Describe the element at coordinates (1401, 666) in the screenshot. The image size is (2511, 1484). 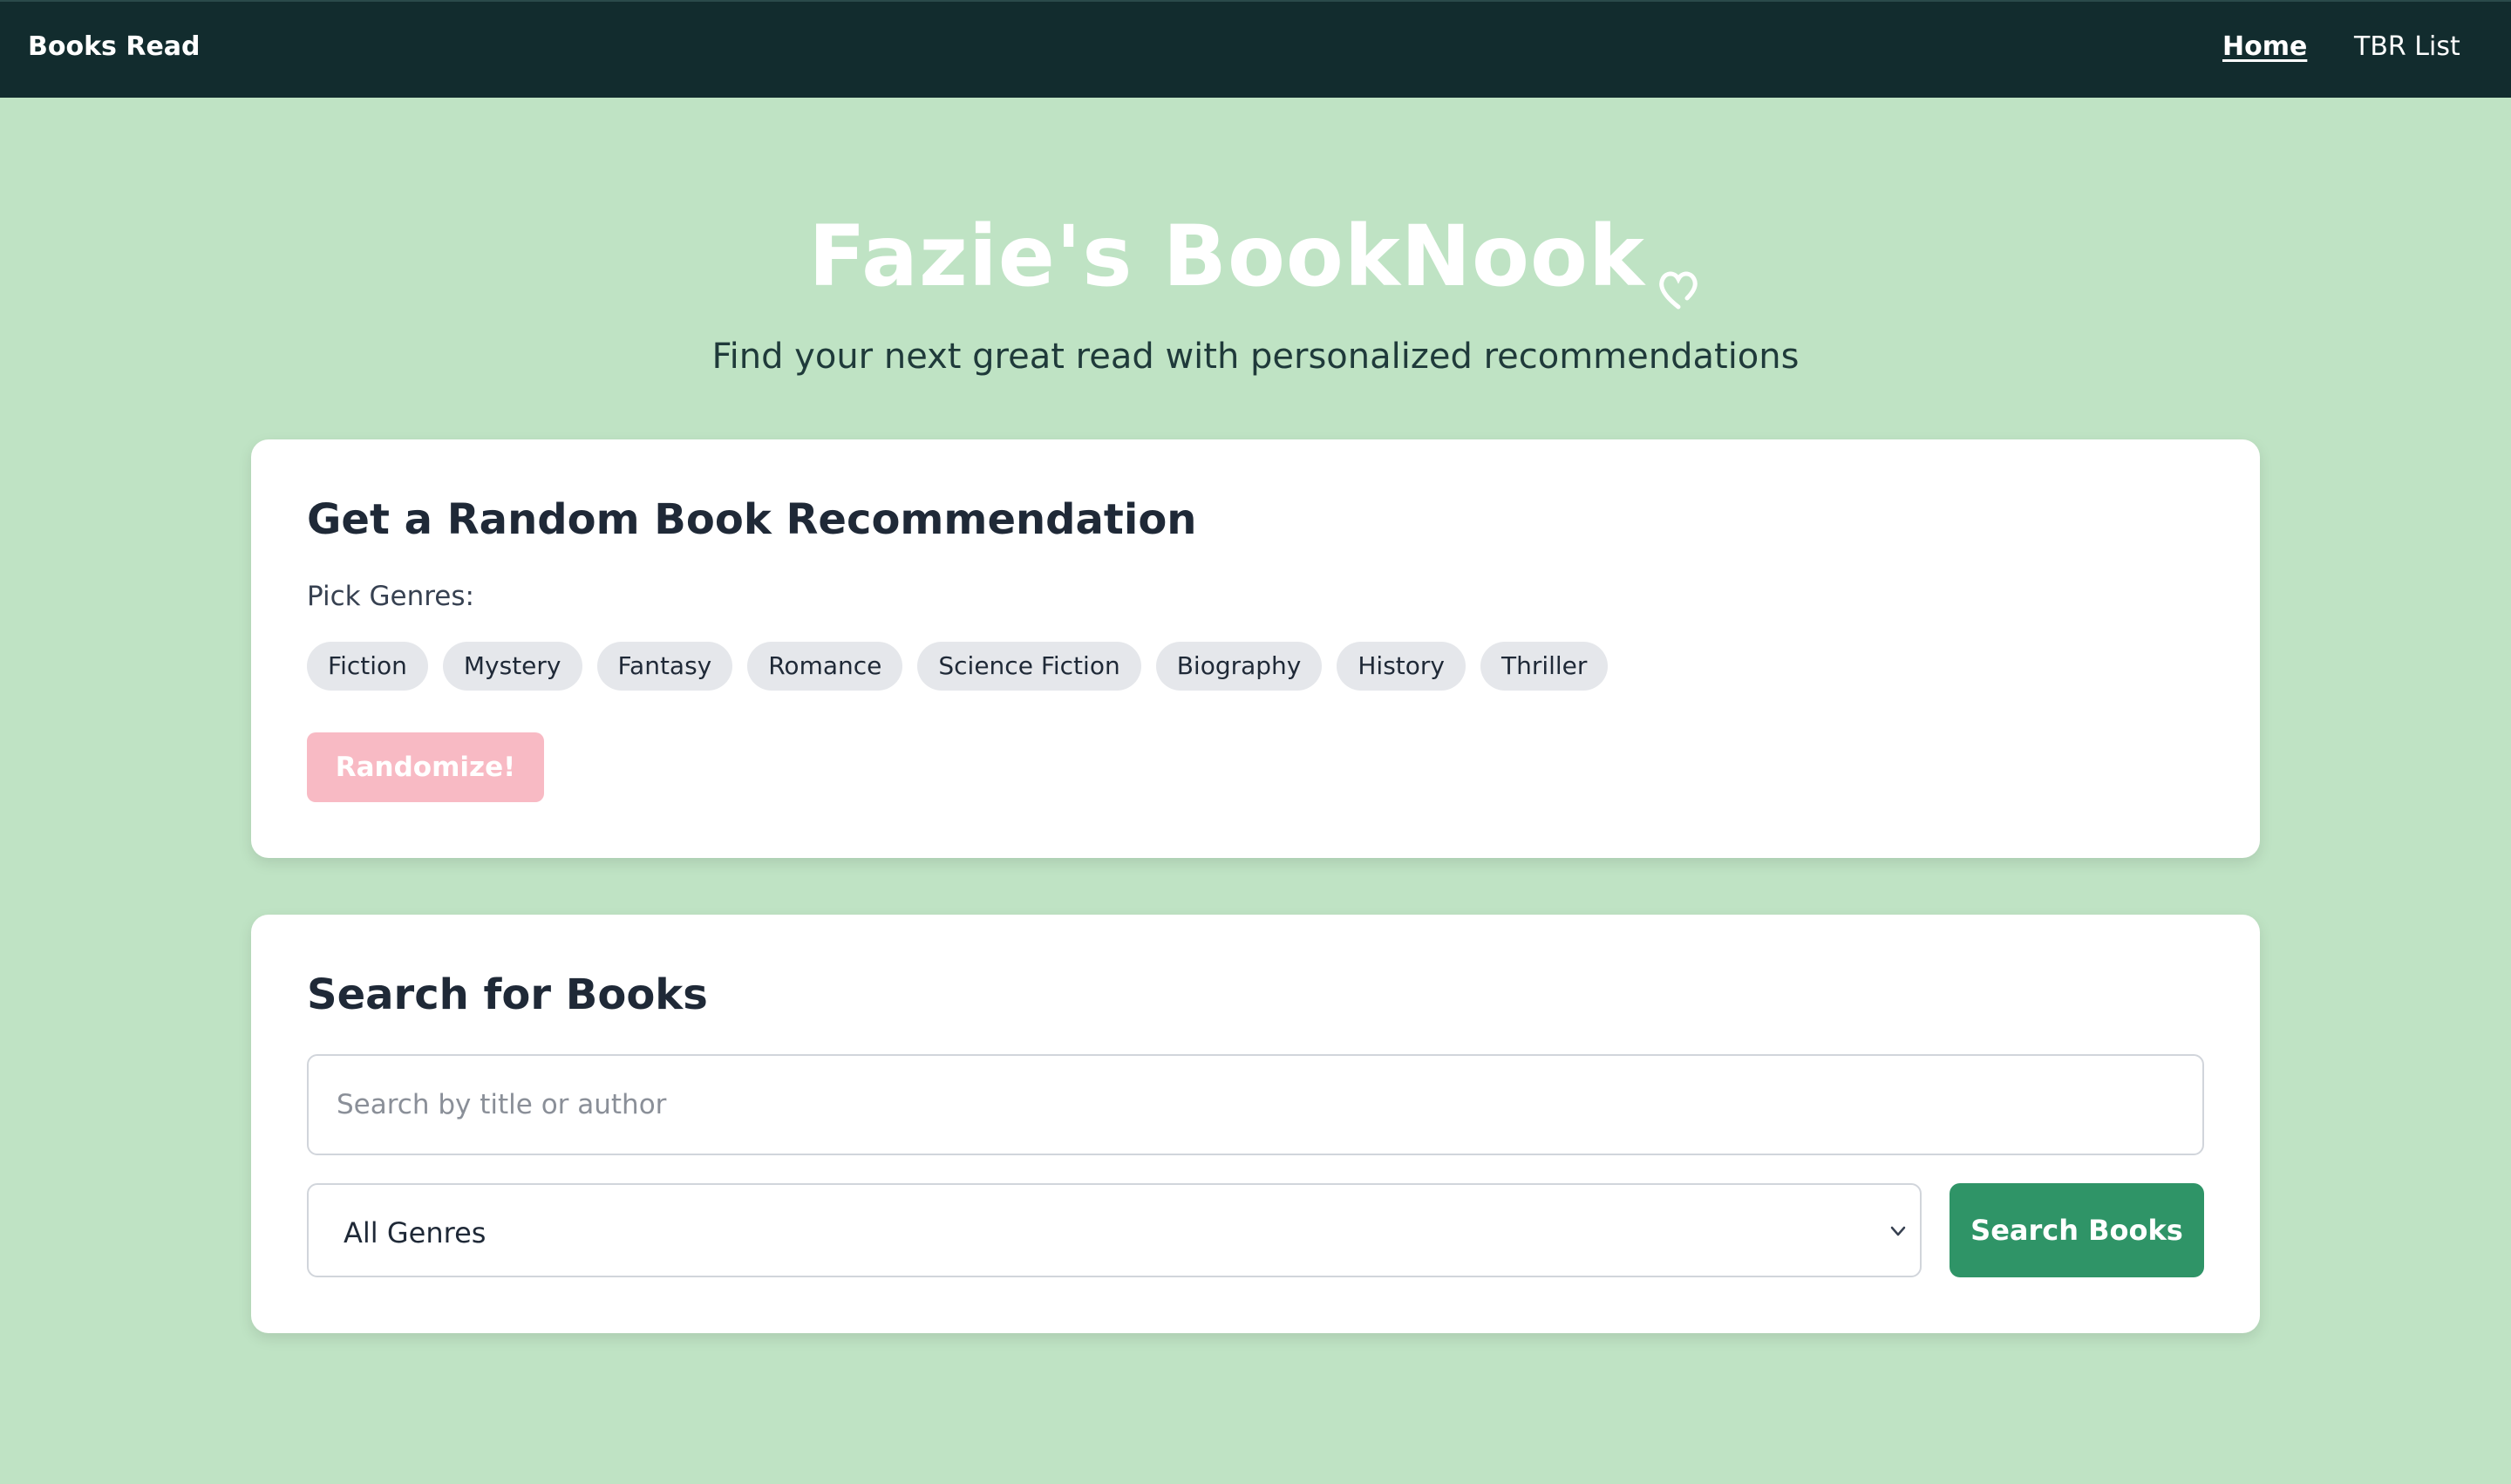
I see `genre-chip-history: History` at that location.